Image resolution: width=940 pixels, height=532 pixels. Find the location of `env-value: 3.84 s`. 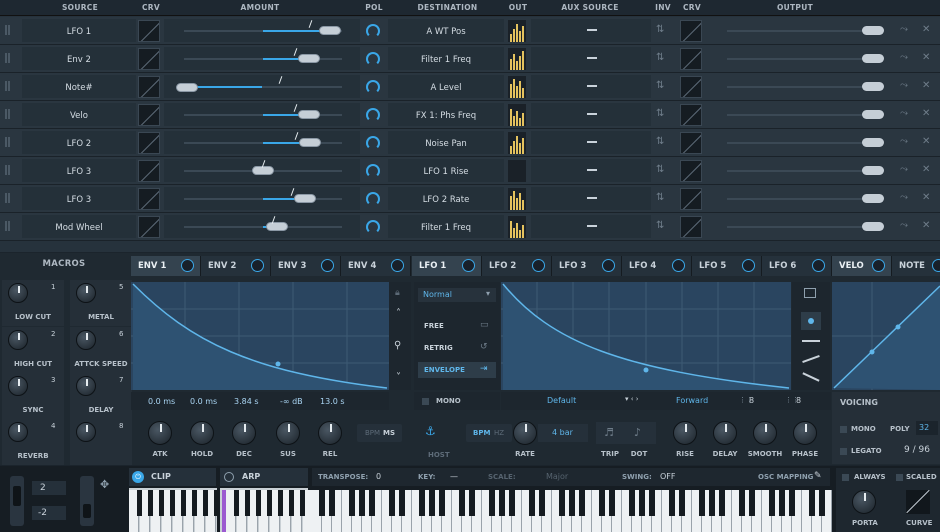

env-value: 3.84 s is located at coordinates (246, 401).